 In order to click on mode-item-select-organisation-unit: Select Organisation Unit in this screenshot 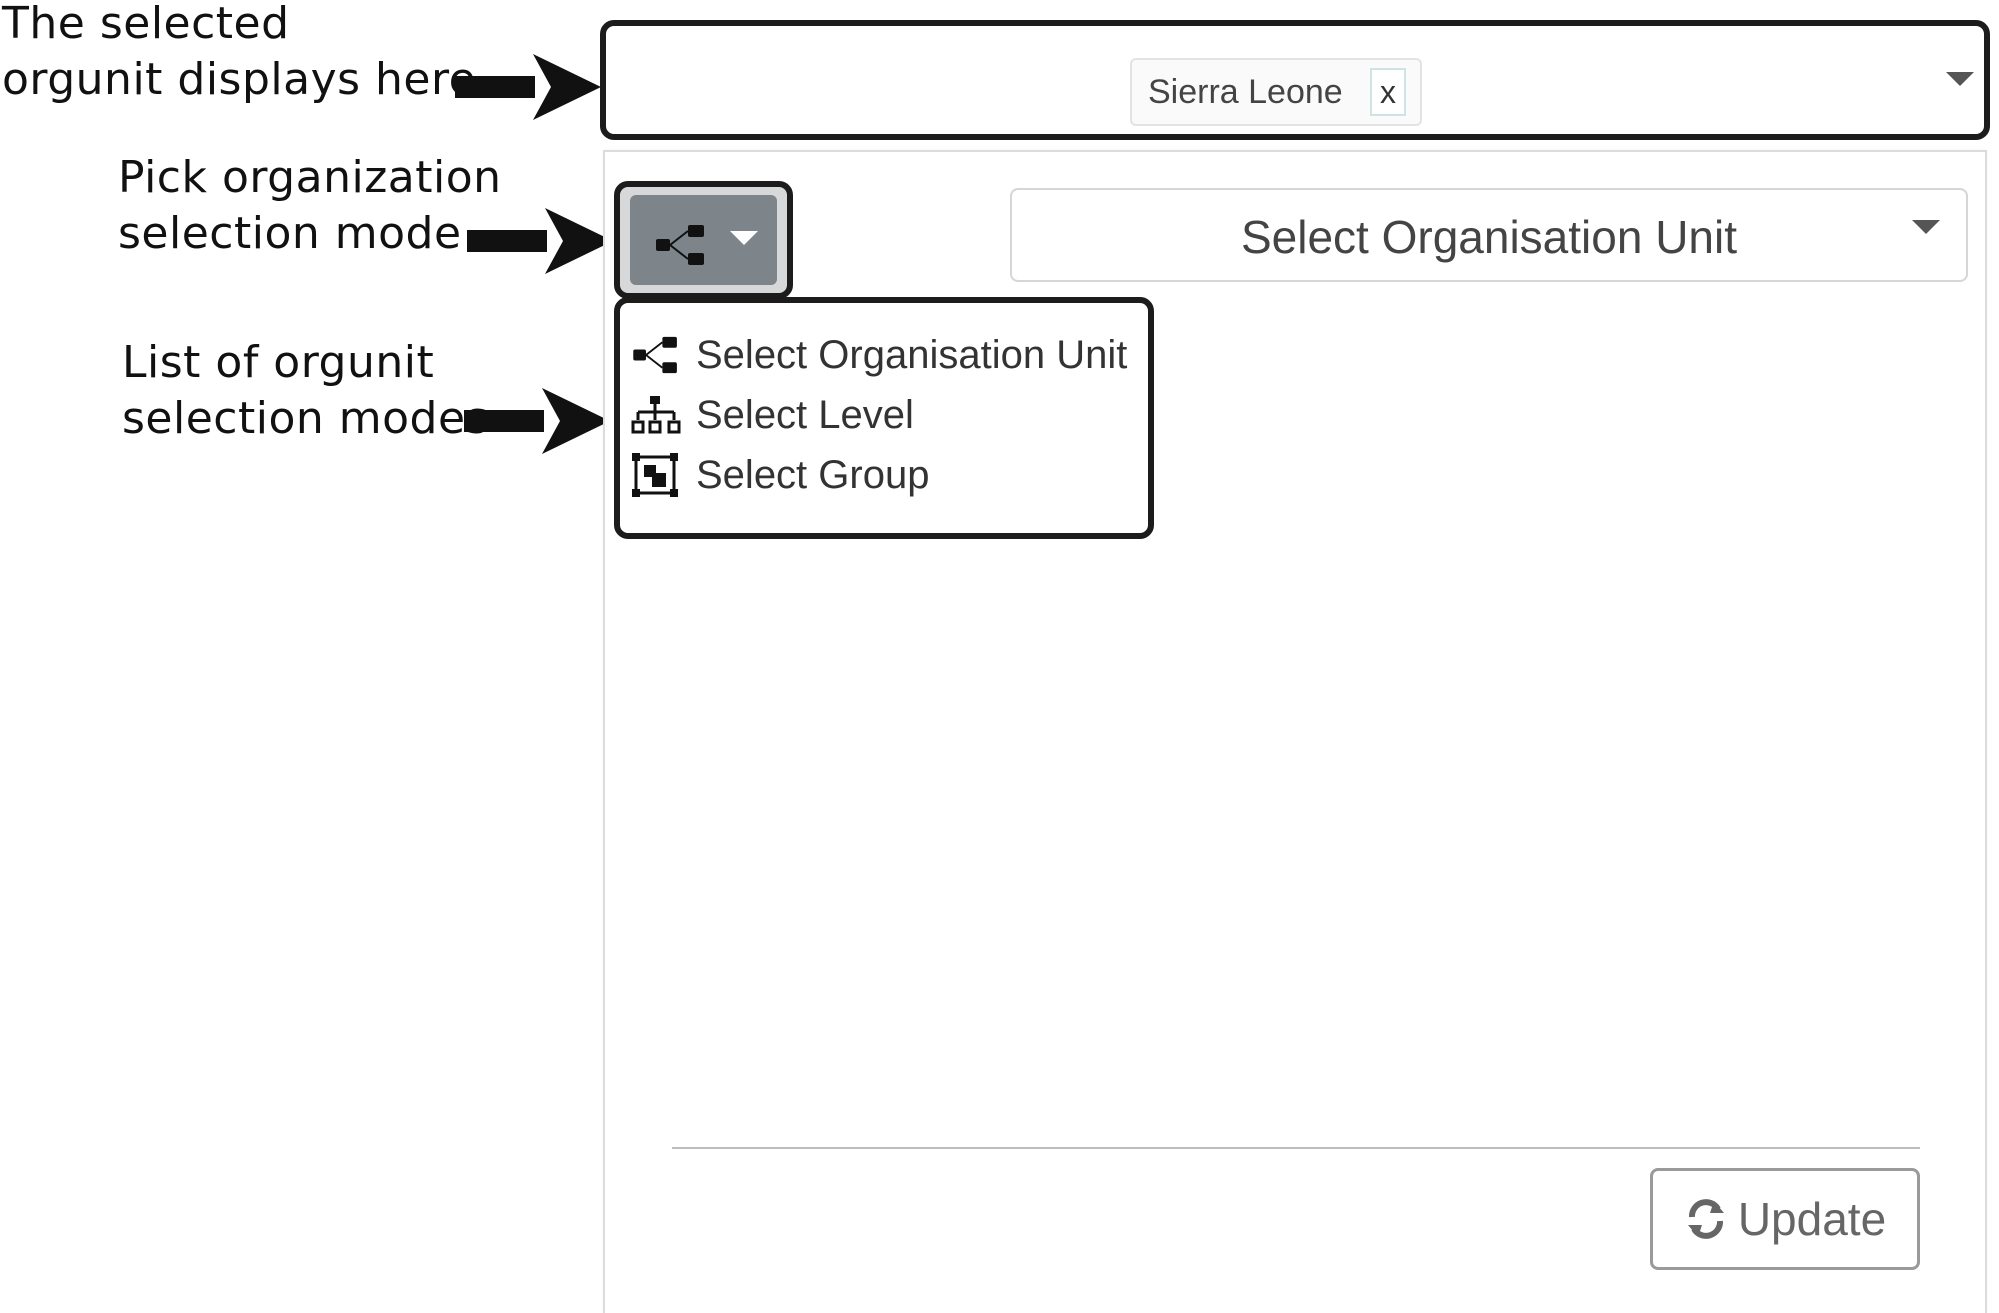, I will do `click(878, 355)`.